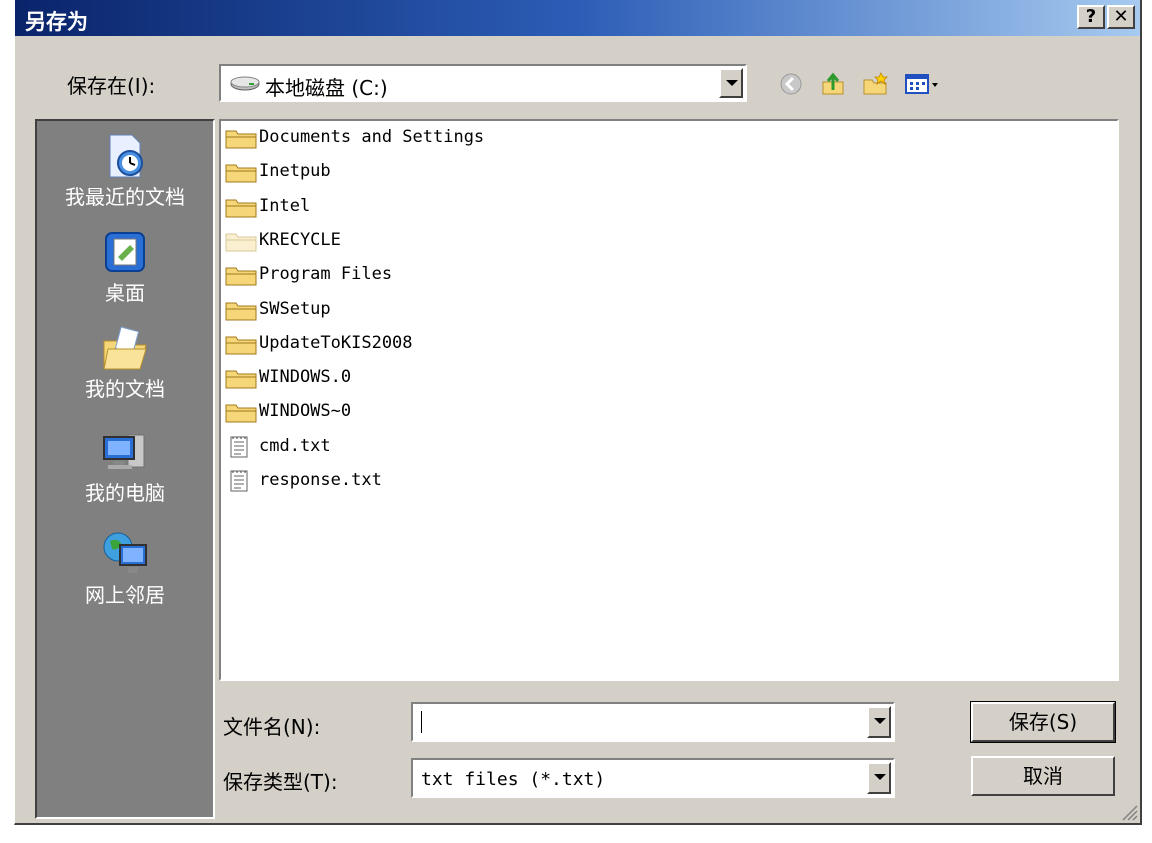  Describe the element at coordinates (1128, 811) in the screenshot. I see `resize-grip-icon` at that location.